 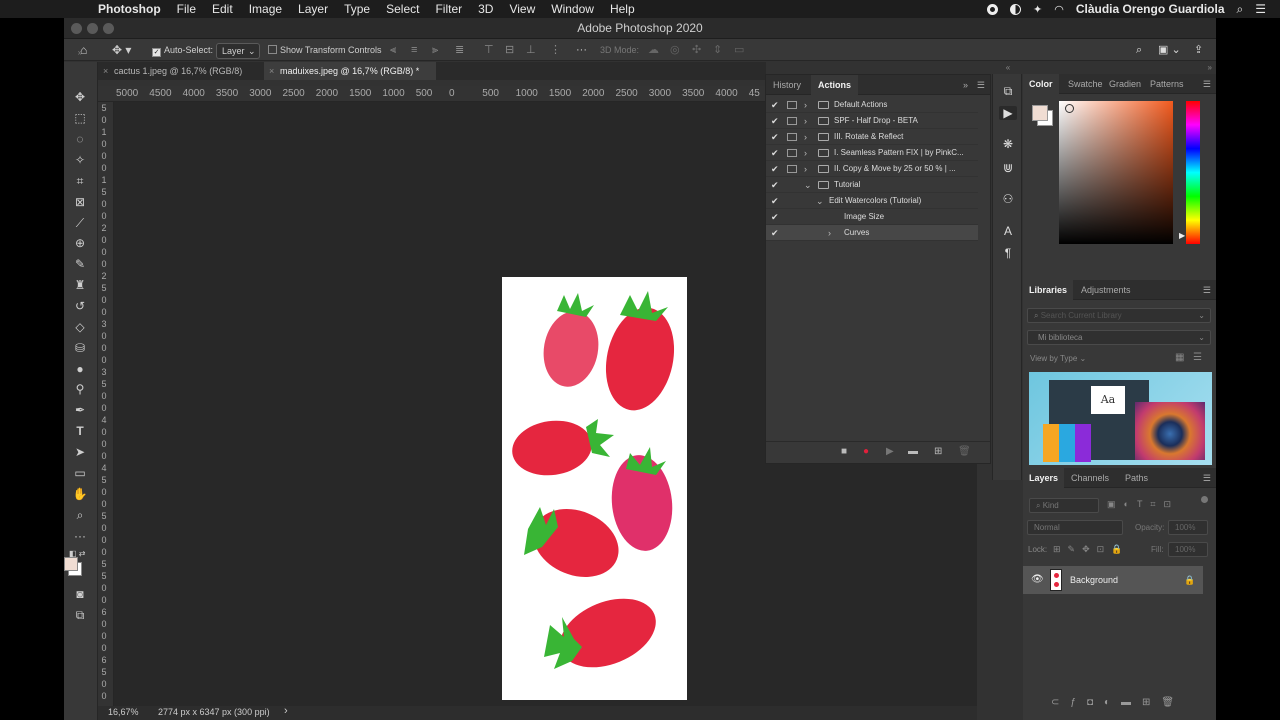 What do you see at coordinates (1167, 84) in the screenshot?
I see `tab-patterns: Patterns` at bounding box center [1167, 84].